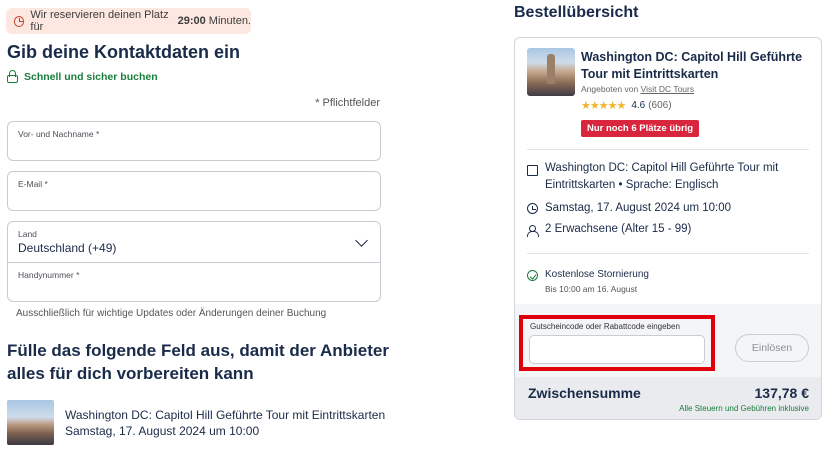  I want to click on check-circle-icon, so click(532, 275).